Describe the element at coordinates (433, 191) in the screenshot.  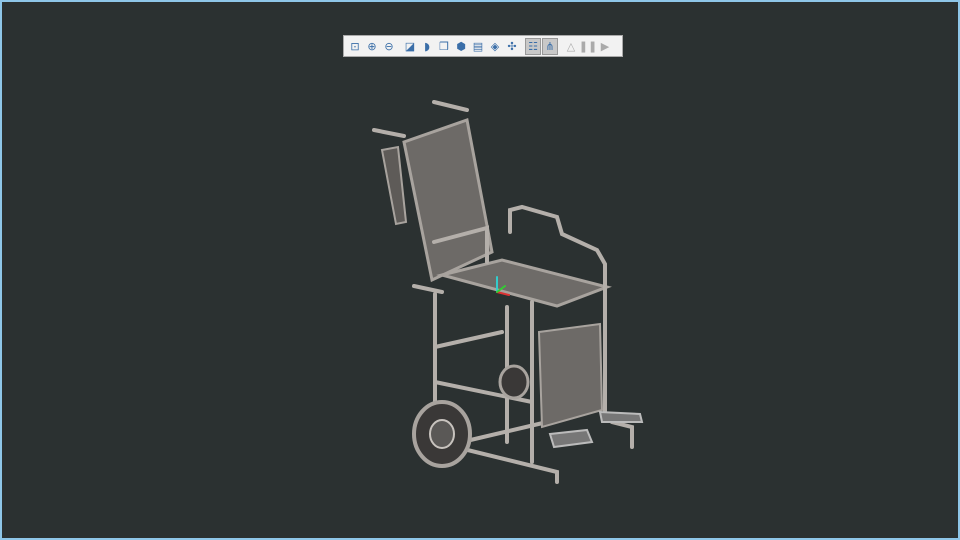
I see `backrest` at that location.